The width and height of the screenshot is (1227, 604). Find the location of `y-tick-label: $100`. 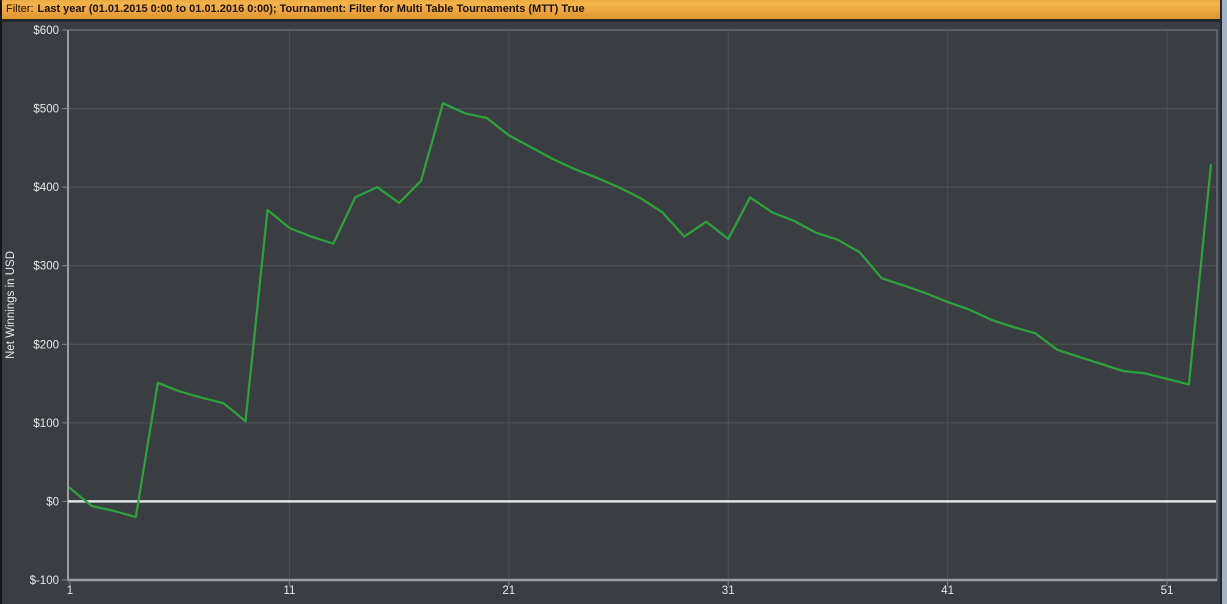

y-tick-label: $100 is located at coordinates (46, 424).